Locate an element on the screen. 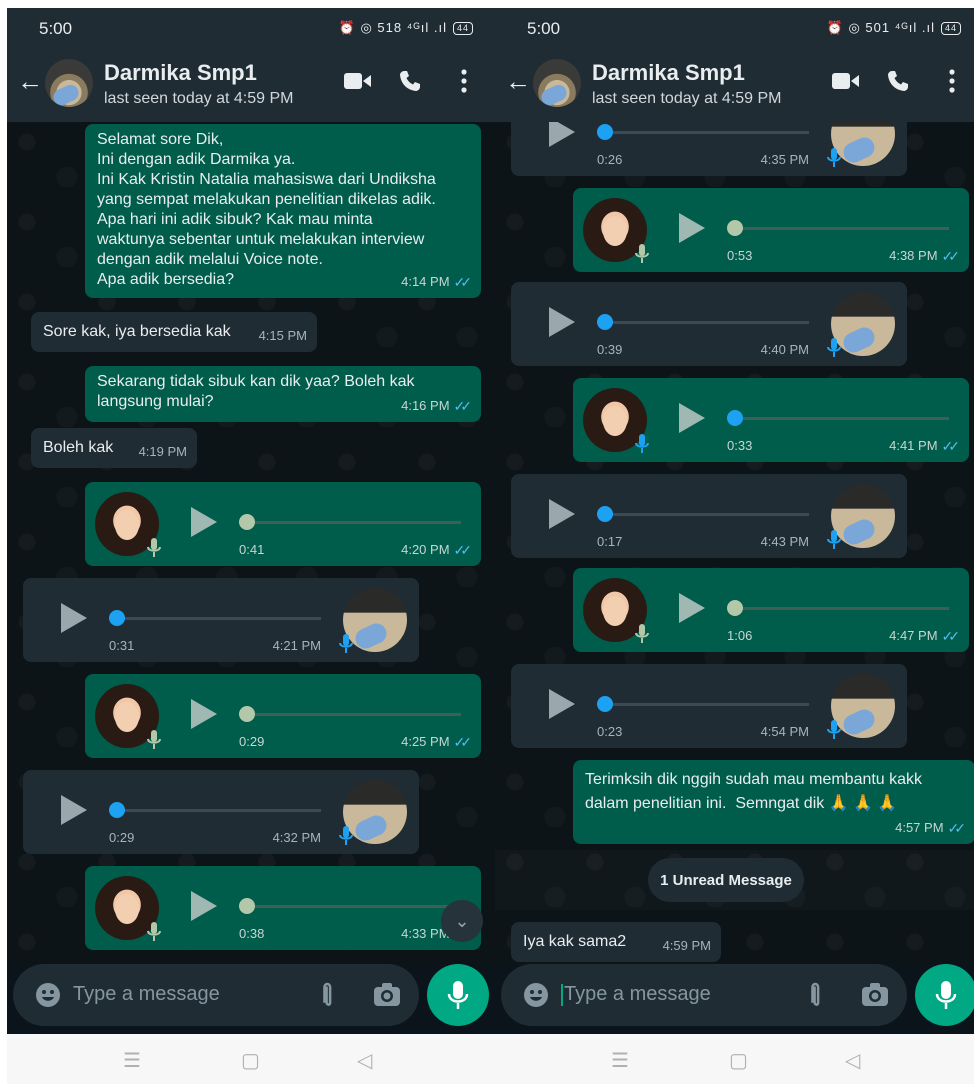  voice-message-outgoing: 0:41 4:20 PM ✓✓ is located at coordinates (283, 524).